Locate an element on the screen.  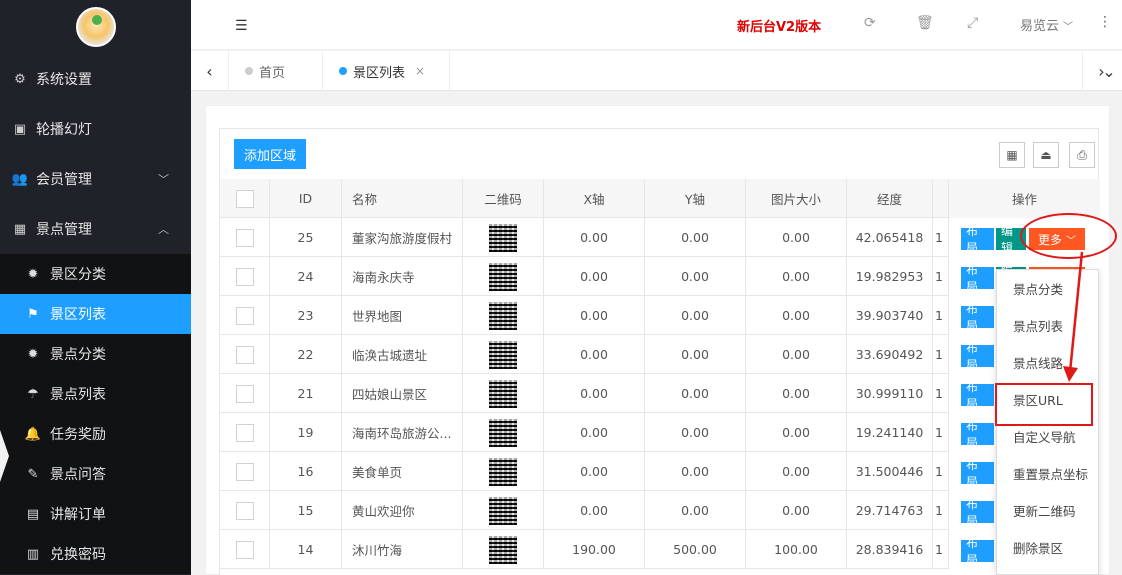
col-header-x: X轴 is located at coordinates (594, 198).